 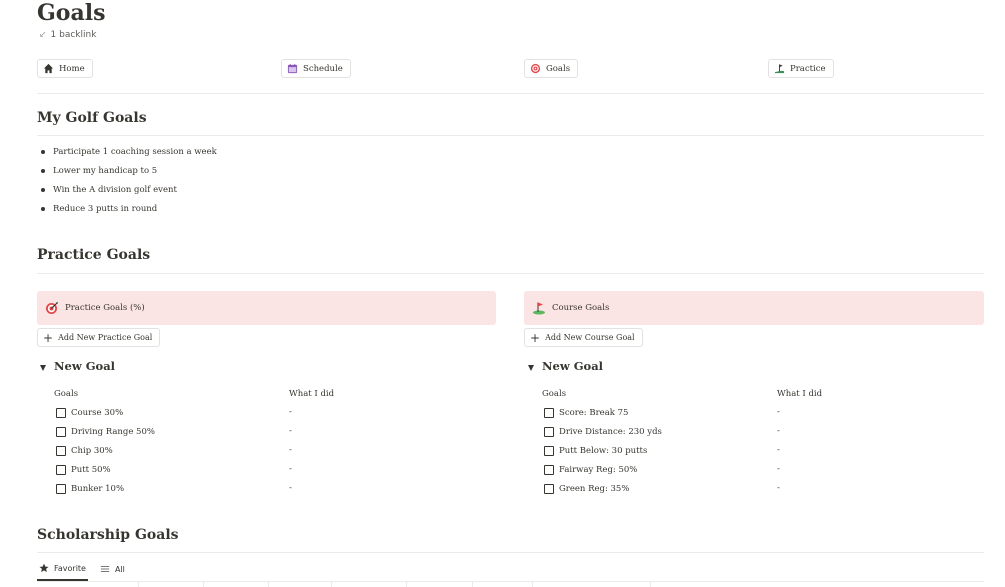 I want to click on nav-home-label: Home, so click(x=72, y=68).